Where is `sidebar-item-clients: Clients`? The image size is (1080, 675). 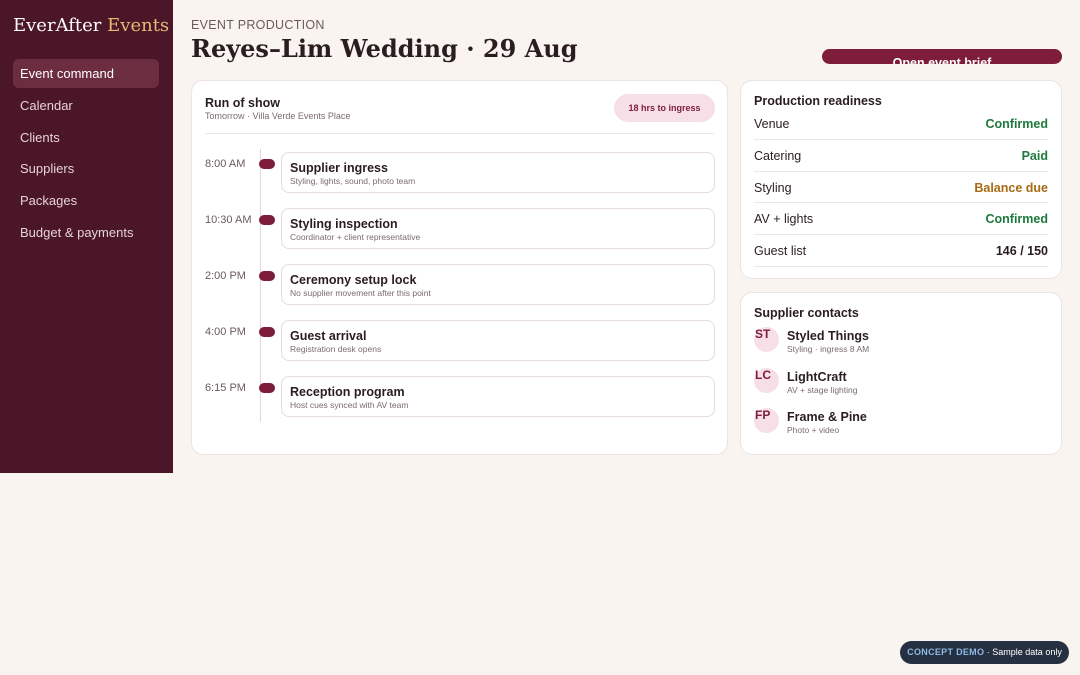 sidebar-item-clients: Clients is located at coordinates (86, 137).